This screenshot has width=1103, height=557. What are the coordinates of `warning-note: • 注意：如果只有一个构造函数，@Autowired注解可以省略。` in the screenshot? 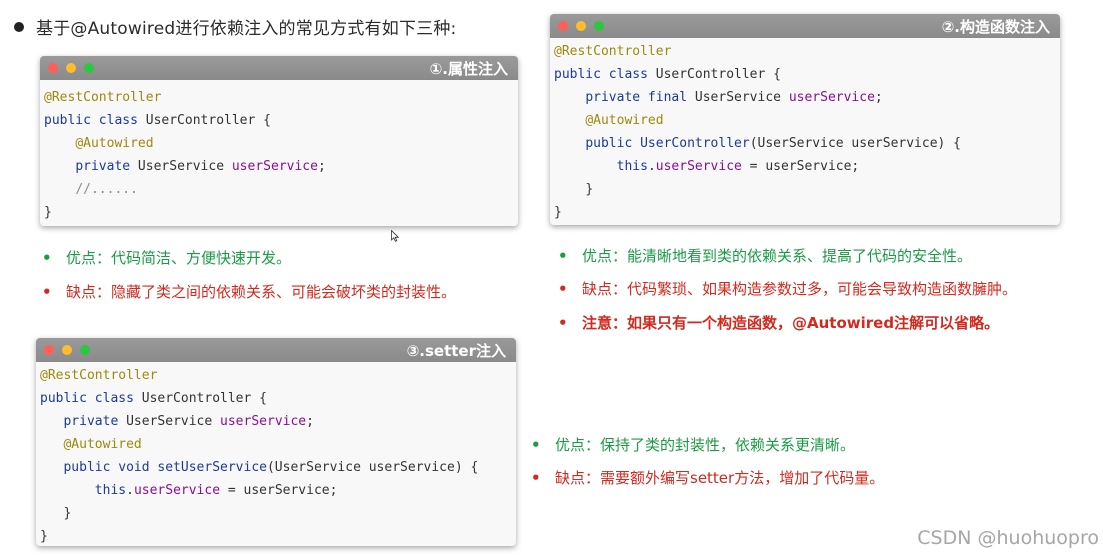 It's located at (778, 322).